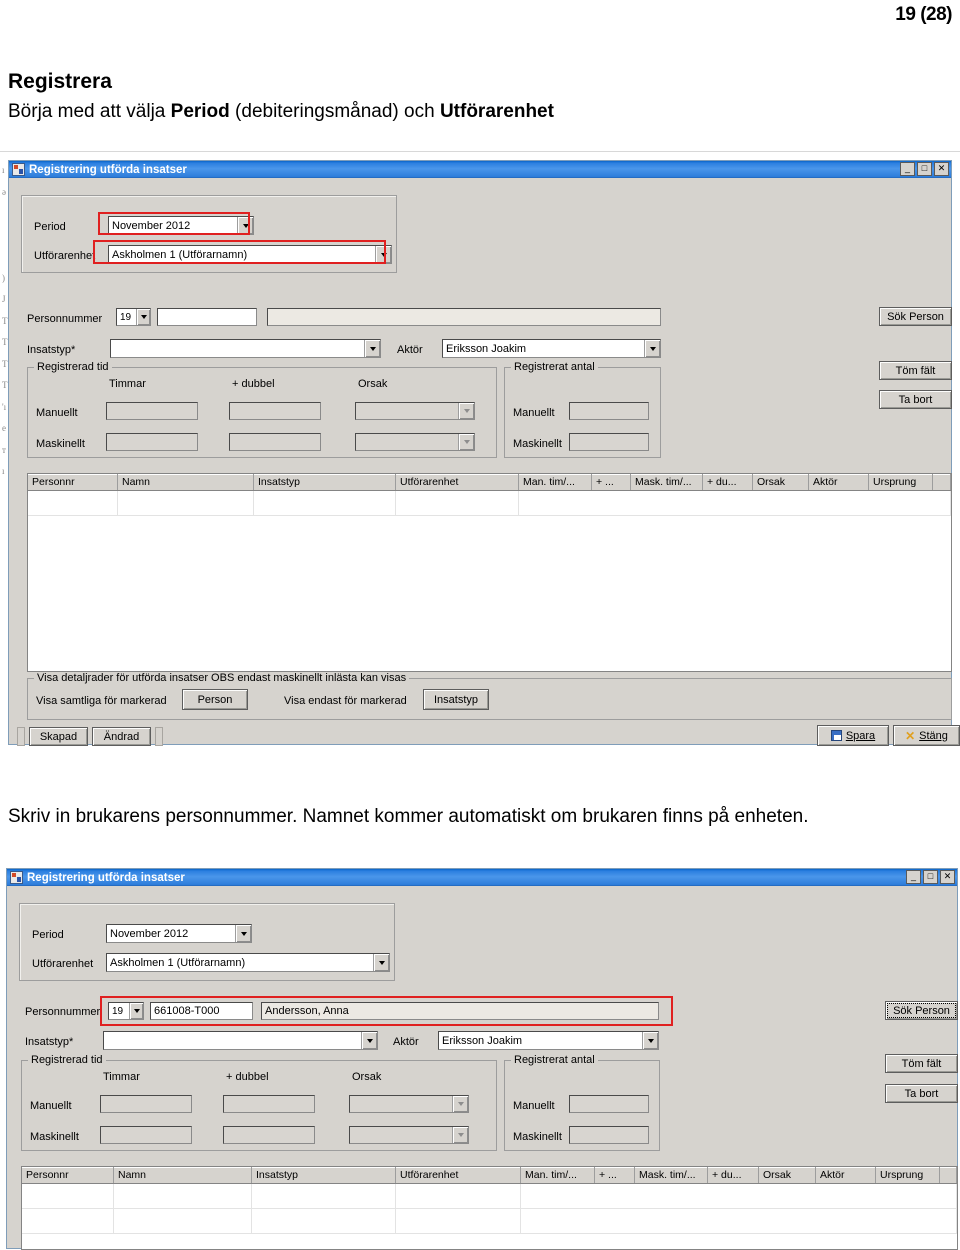 Image resolution: width=960 pixels, height=1250 pixels. I want to click on insatstyp-button: Insatstyp, so click(456, 699).